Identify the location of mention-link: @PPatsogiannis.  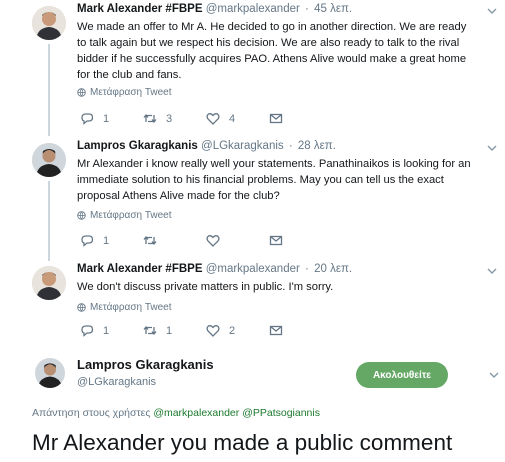
(281, 413).